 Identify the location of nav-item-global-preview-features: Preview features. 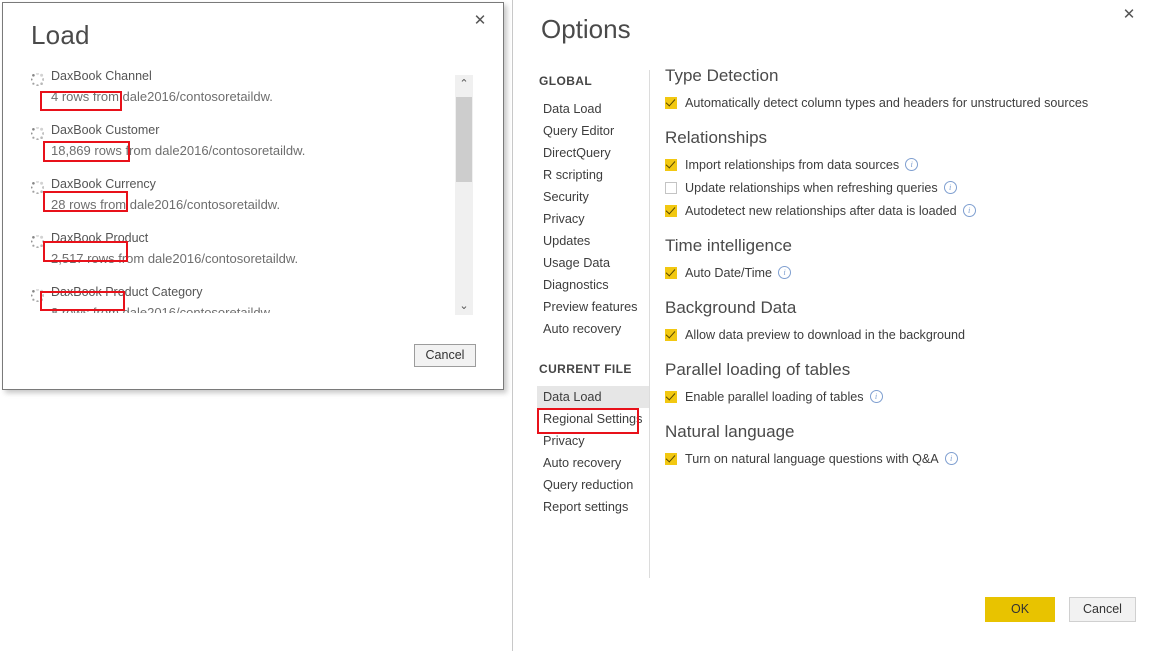
(593, 307).